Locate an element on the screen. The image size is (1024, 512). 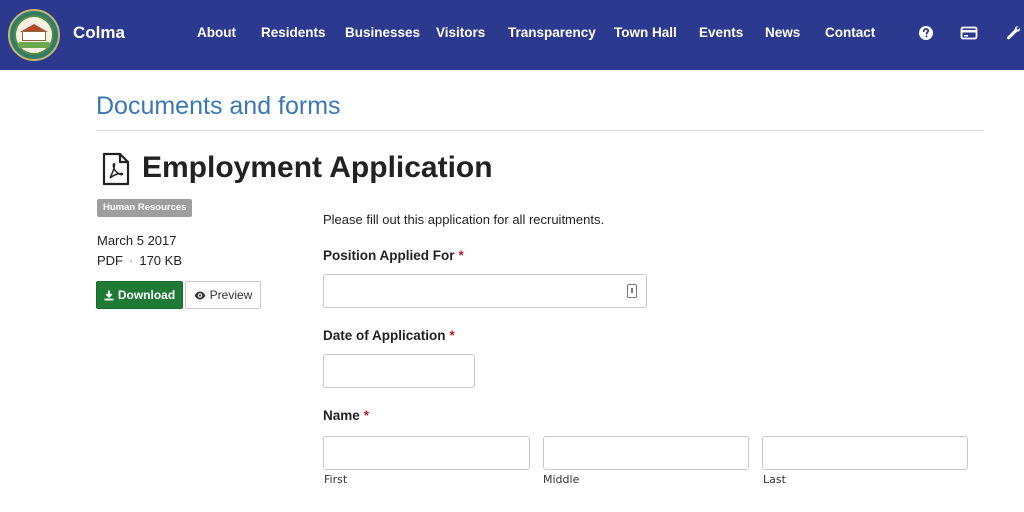
name-middle-sublabel: Middle is located at coordinates (561, 479).